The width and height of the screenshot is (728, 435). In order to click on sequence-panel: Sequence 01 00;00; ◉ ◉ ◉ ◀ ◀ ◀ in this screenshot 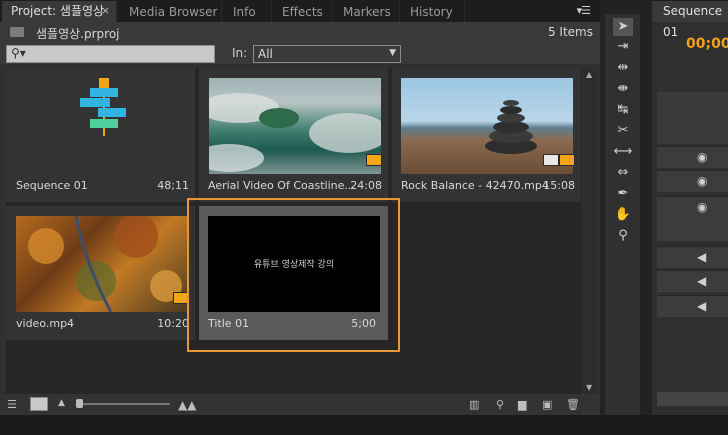, I will do `click(690, 207)`.